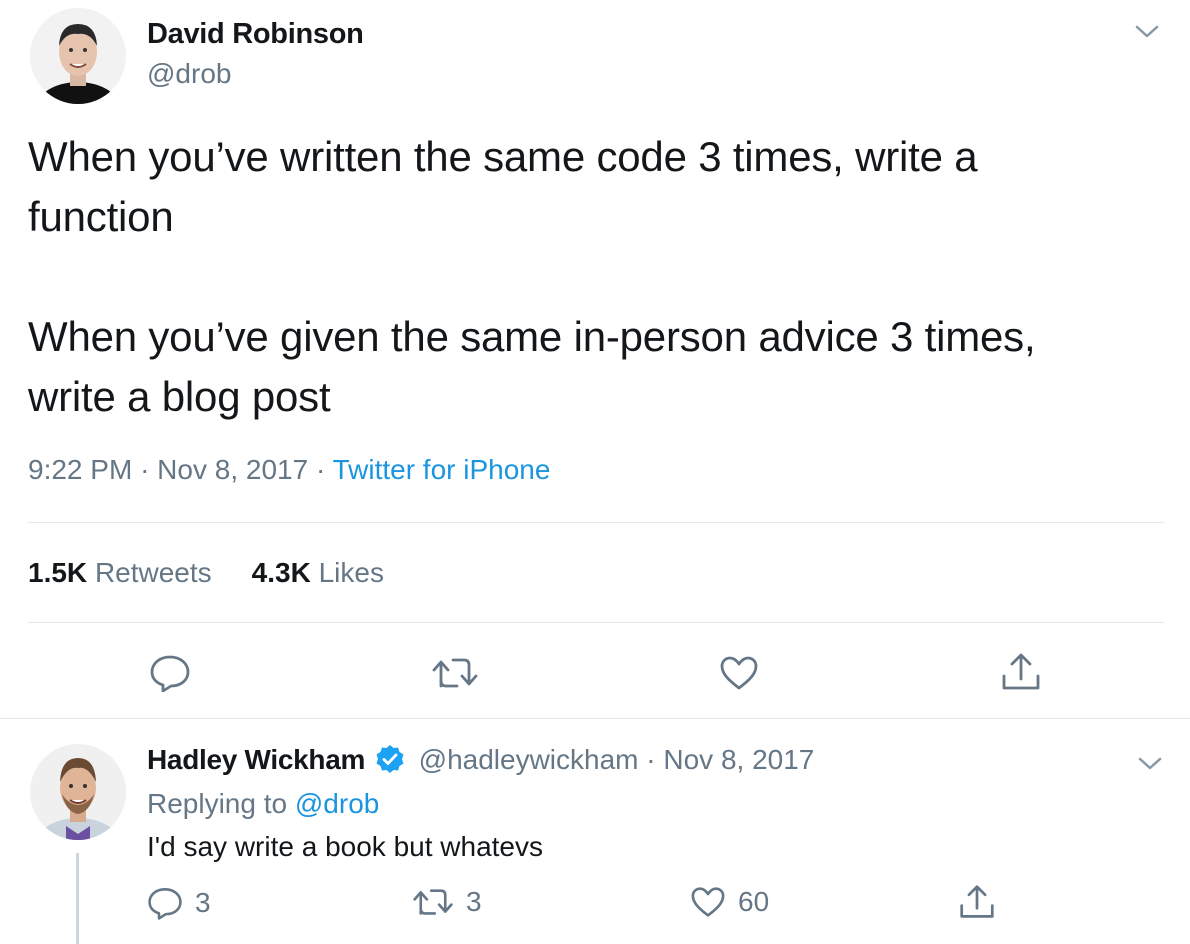 The width and height of the screenshot is (1190, 944). Describe the element at coordinates (226, 573) in the screenshot. I see `tweet-stats: 1.5K Retweets 4.3K Likes` at that location.